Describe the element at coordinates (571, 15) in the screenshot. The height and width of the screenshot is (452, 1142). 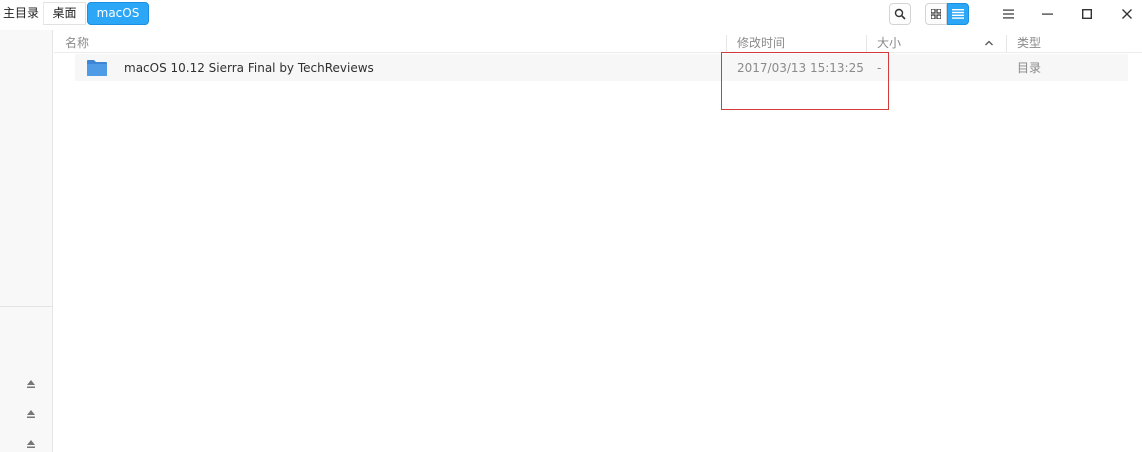
I see `title-bar: 主目录 桌面 macOS` at that location.